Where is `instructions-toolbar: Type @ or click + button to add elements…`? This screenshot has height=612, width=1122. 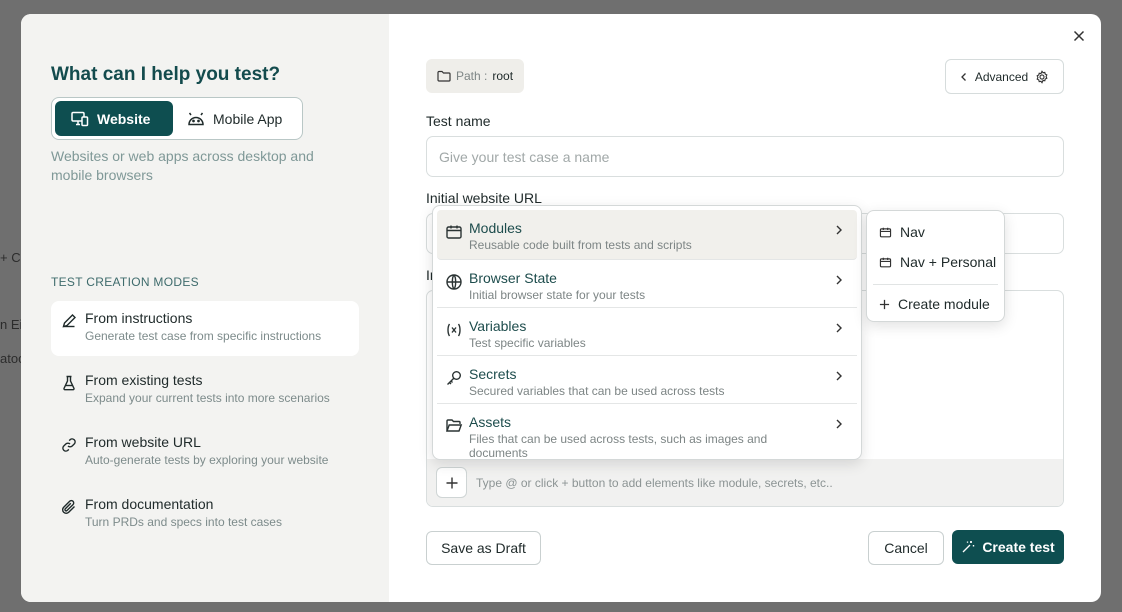
instructions-toolbar: Type @ or click + button to add elements… is located at coordinates (745, 482).